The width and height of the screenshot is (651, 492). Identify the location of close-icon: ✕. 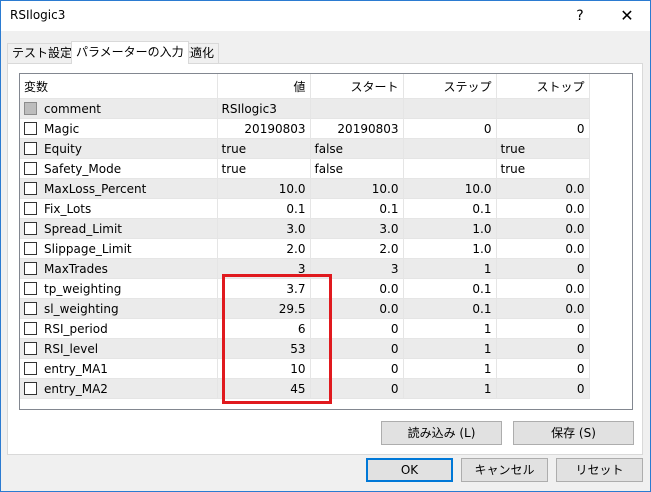
(627, 16).